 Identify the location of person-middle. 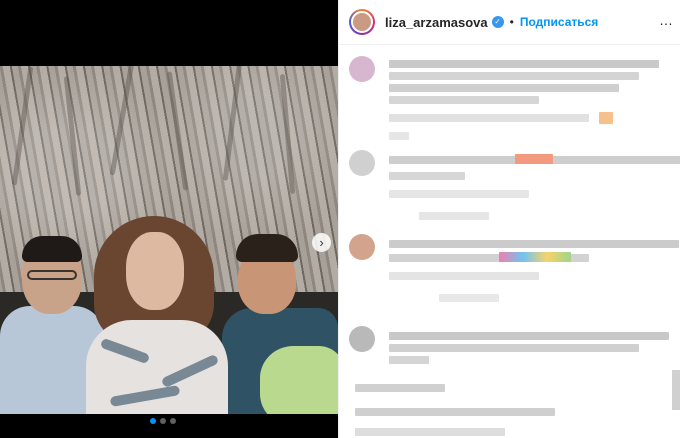
(155, 315).